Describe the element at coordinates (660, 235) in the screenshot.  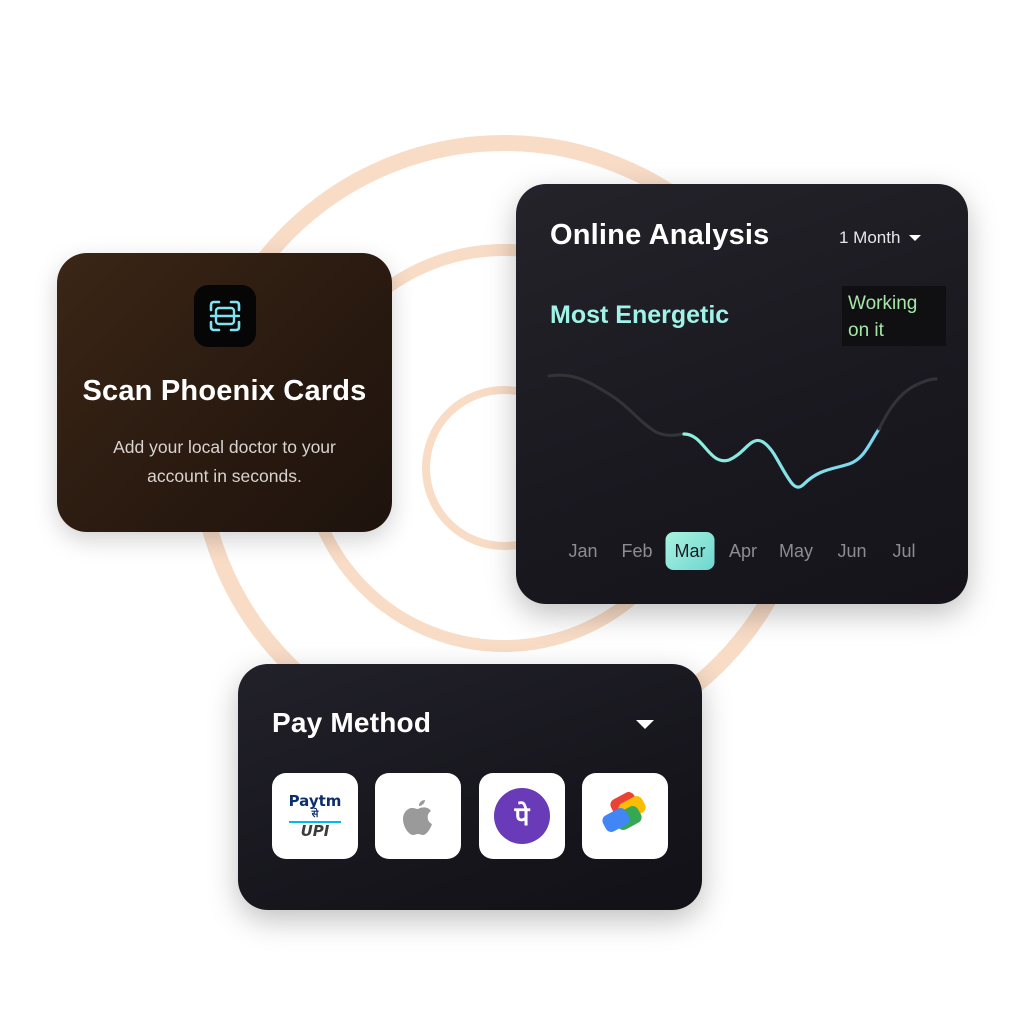
I see `analysis-title: Online Analysis` at that location.